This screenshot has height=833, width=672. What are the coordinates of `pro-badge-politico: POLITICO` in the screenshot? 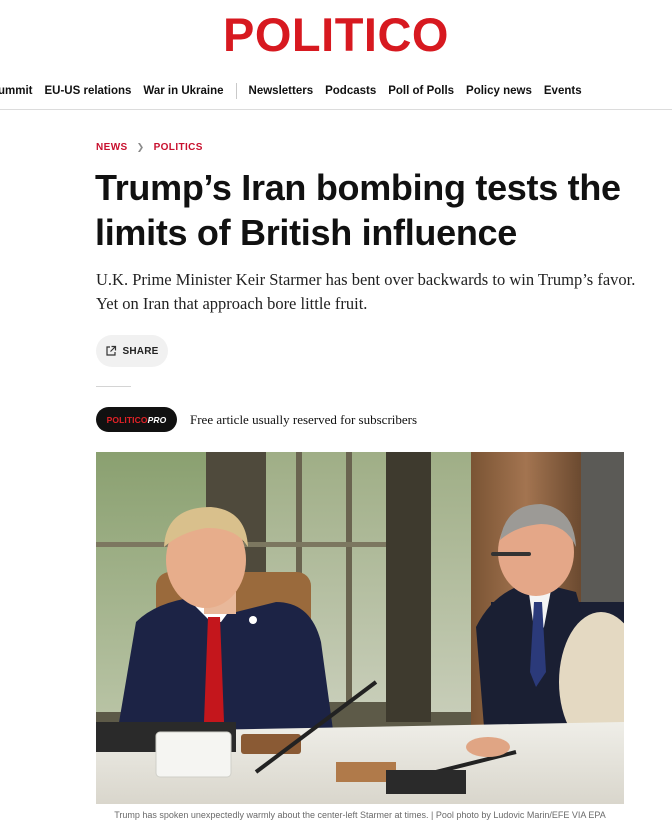 It's located at (127, 419).